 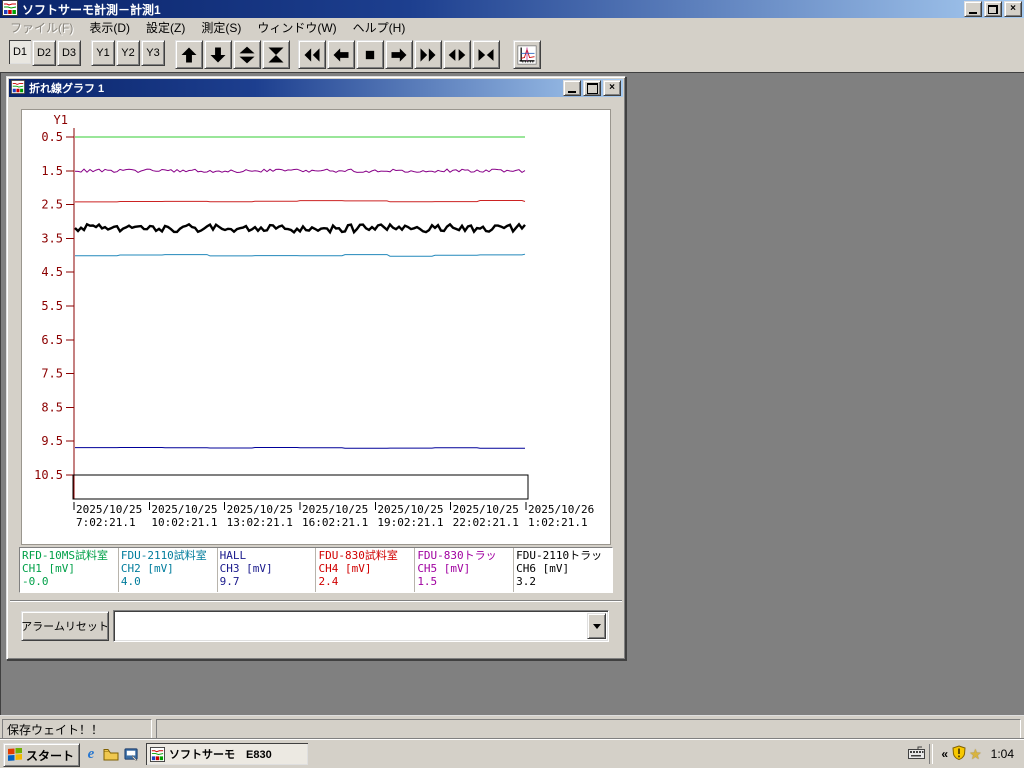 What do you see at coordinates (410, 522) in the screenshot?
I see `svg-text: 19:02:21.1` at bounding box center [410, 522].